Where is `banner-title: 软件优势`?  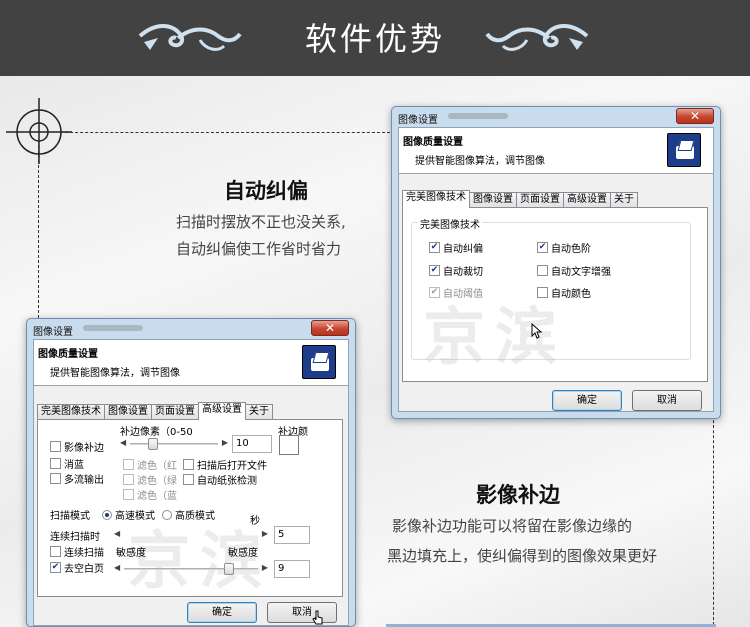
banner-title: 软件优势 is located at coordinates (374, 39).